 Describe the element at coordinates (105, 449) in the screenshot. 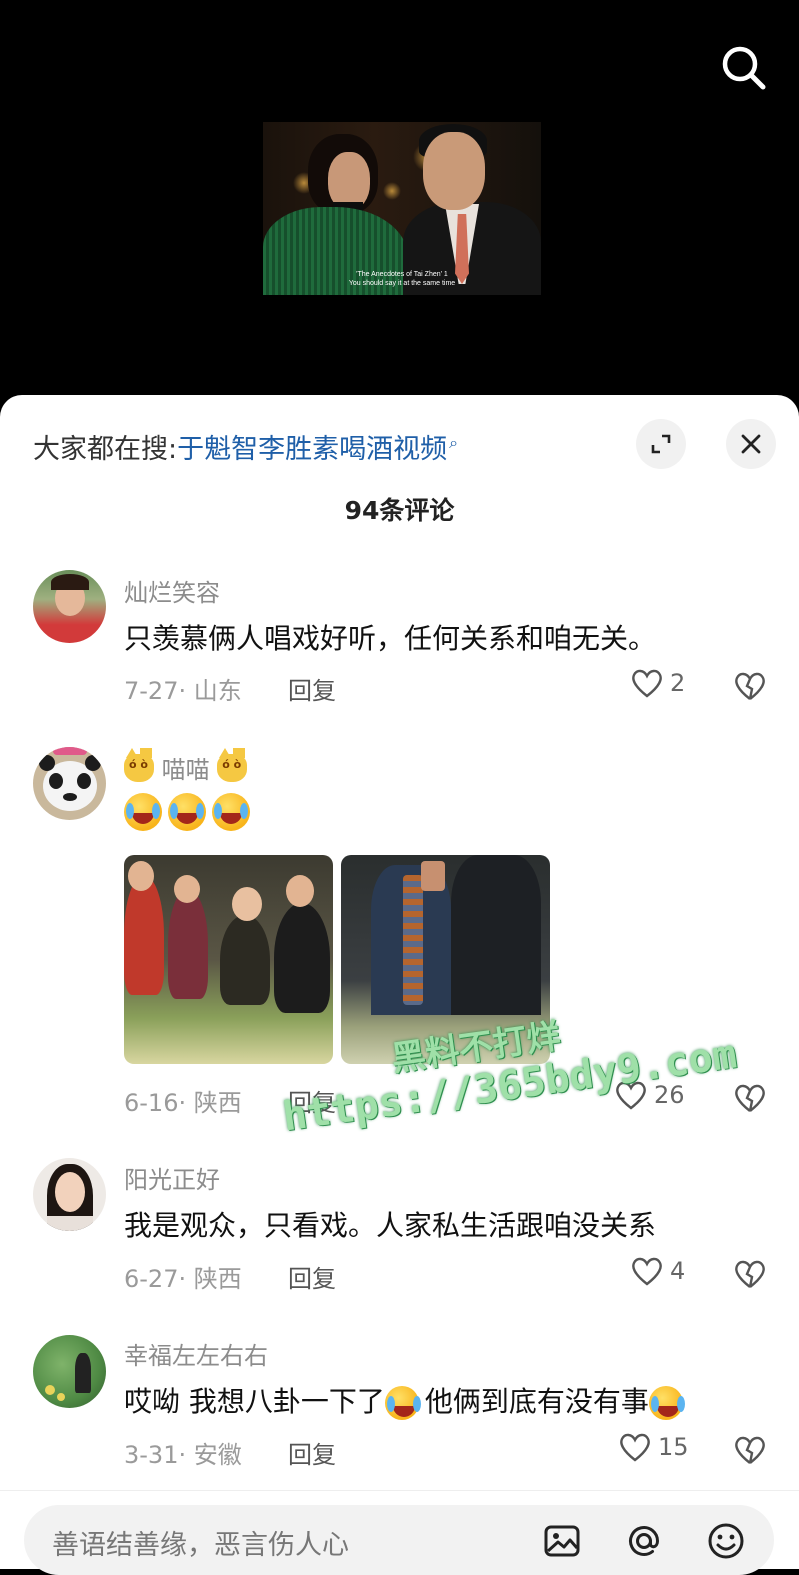

I see `trending-label: 大家都在搜:` at that location.